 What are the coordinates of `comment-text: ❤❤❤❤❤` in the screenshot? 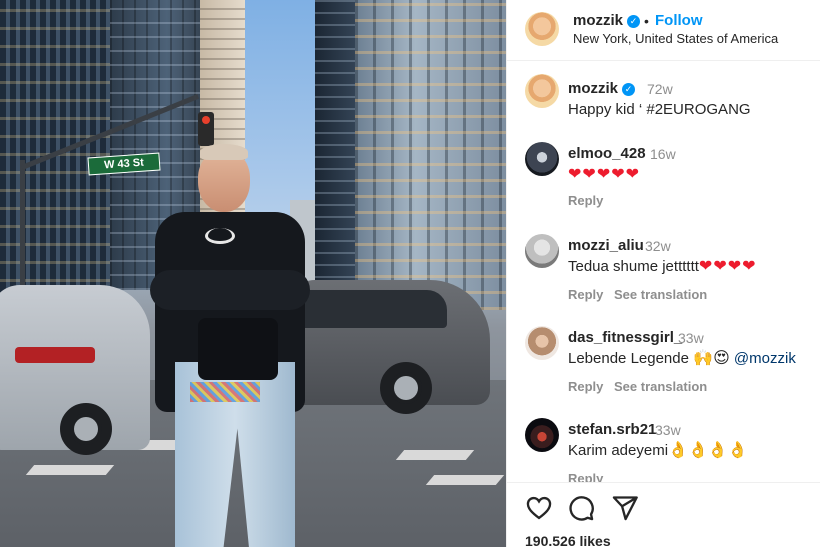 It's located at (604, 174).